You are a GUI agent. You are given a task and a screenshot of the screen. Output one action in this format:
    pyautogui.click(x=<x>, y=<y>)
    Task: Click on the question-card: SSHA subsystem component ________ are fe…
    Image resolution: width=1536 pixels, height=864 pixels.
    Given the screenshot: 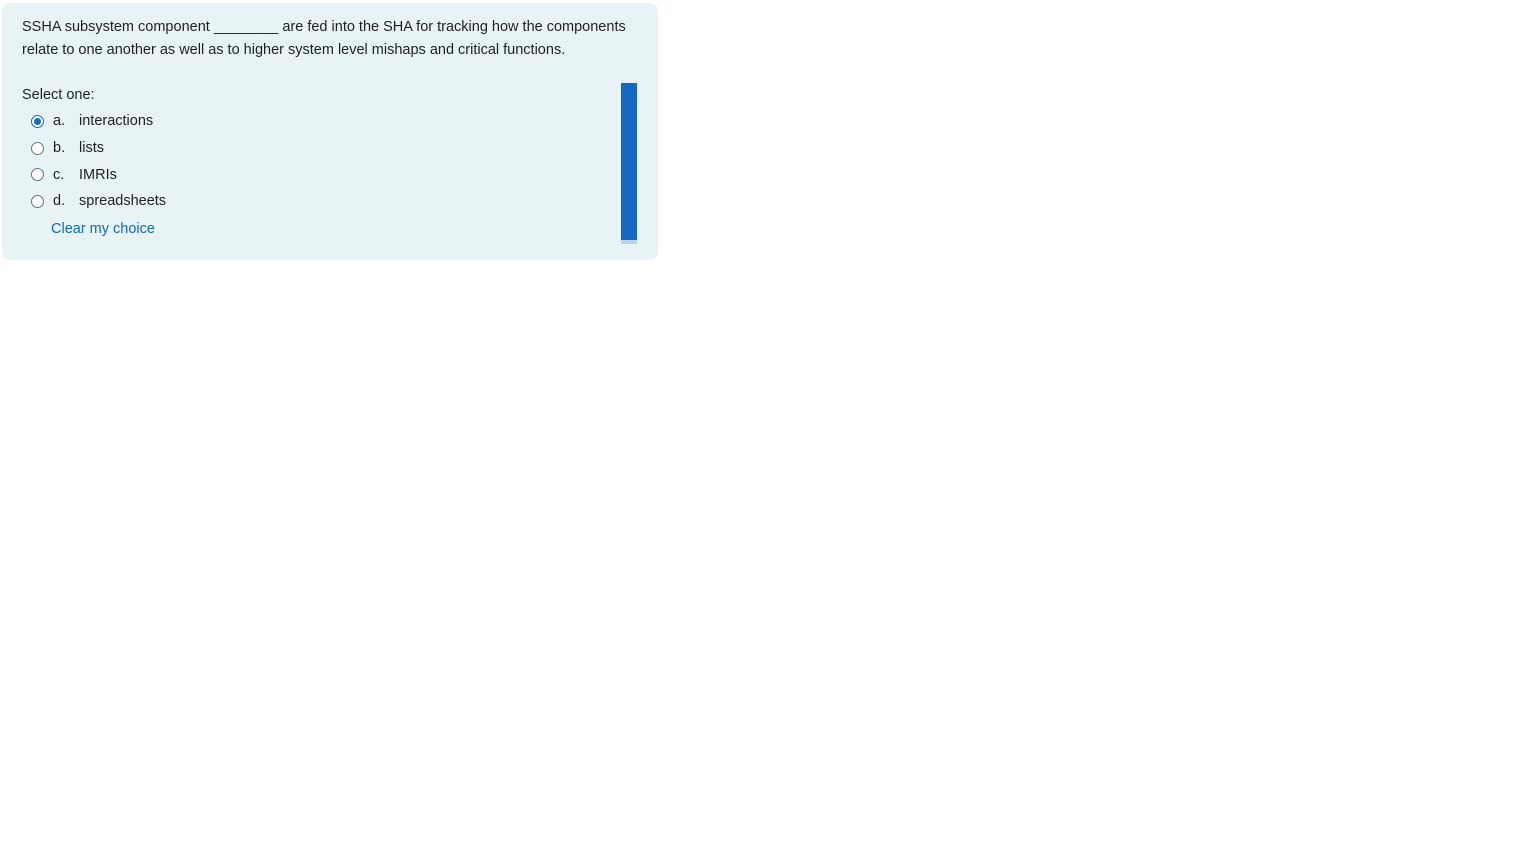 What is the action you would take?
    pyautogui.click(x=330, y=131)
    